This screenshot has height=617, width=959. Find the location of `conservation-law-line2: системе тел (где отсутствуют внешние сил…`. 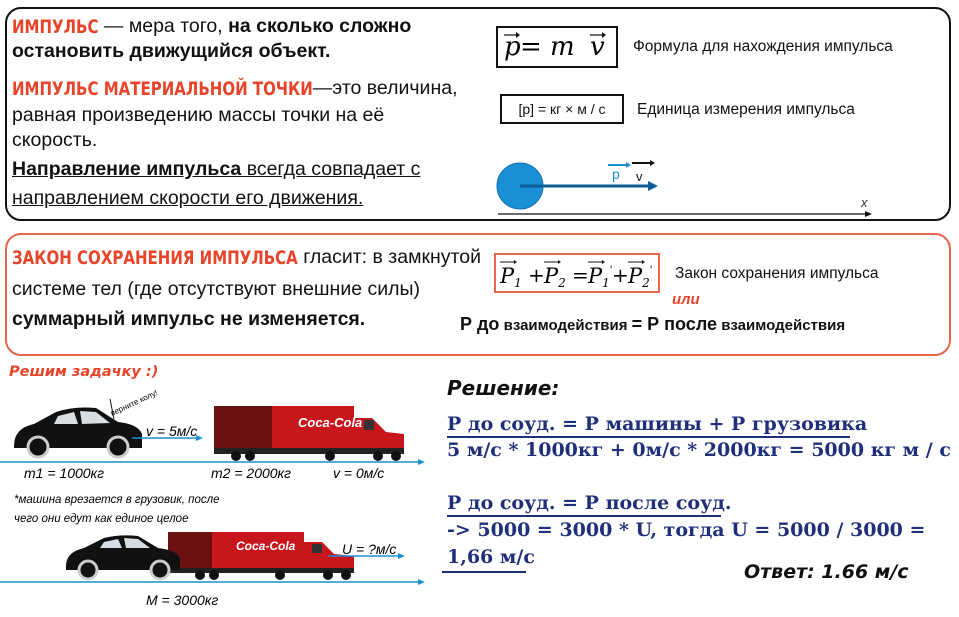

conservation-law-line2: системе тел (где отсутствуют внешние сил… is located at coordinates (216, 289).